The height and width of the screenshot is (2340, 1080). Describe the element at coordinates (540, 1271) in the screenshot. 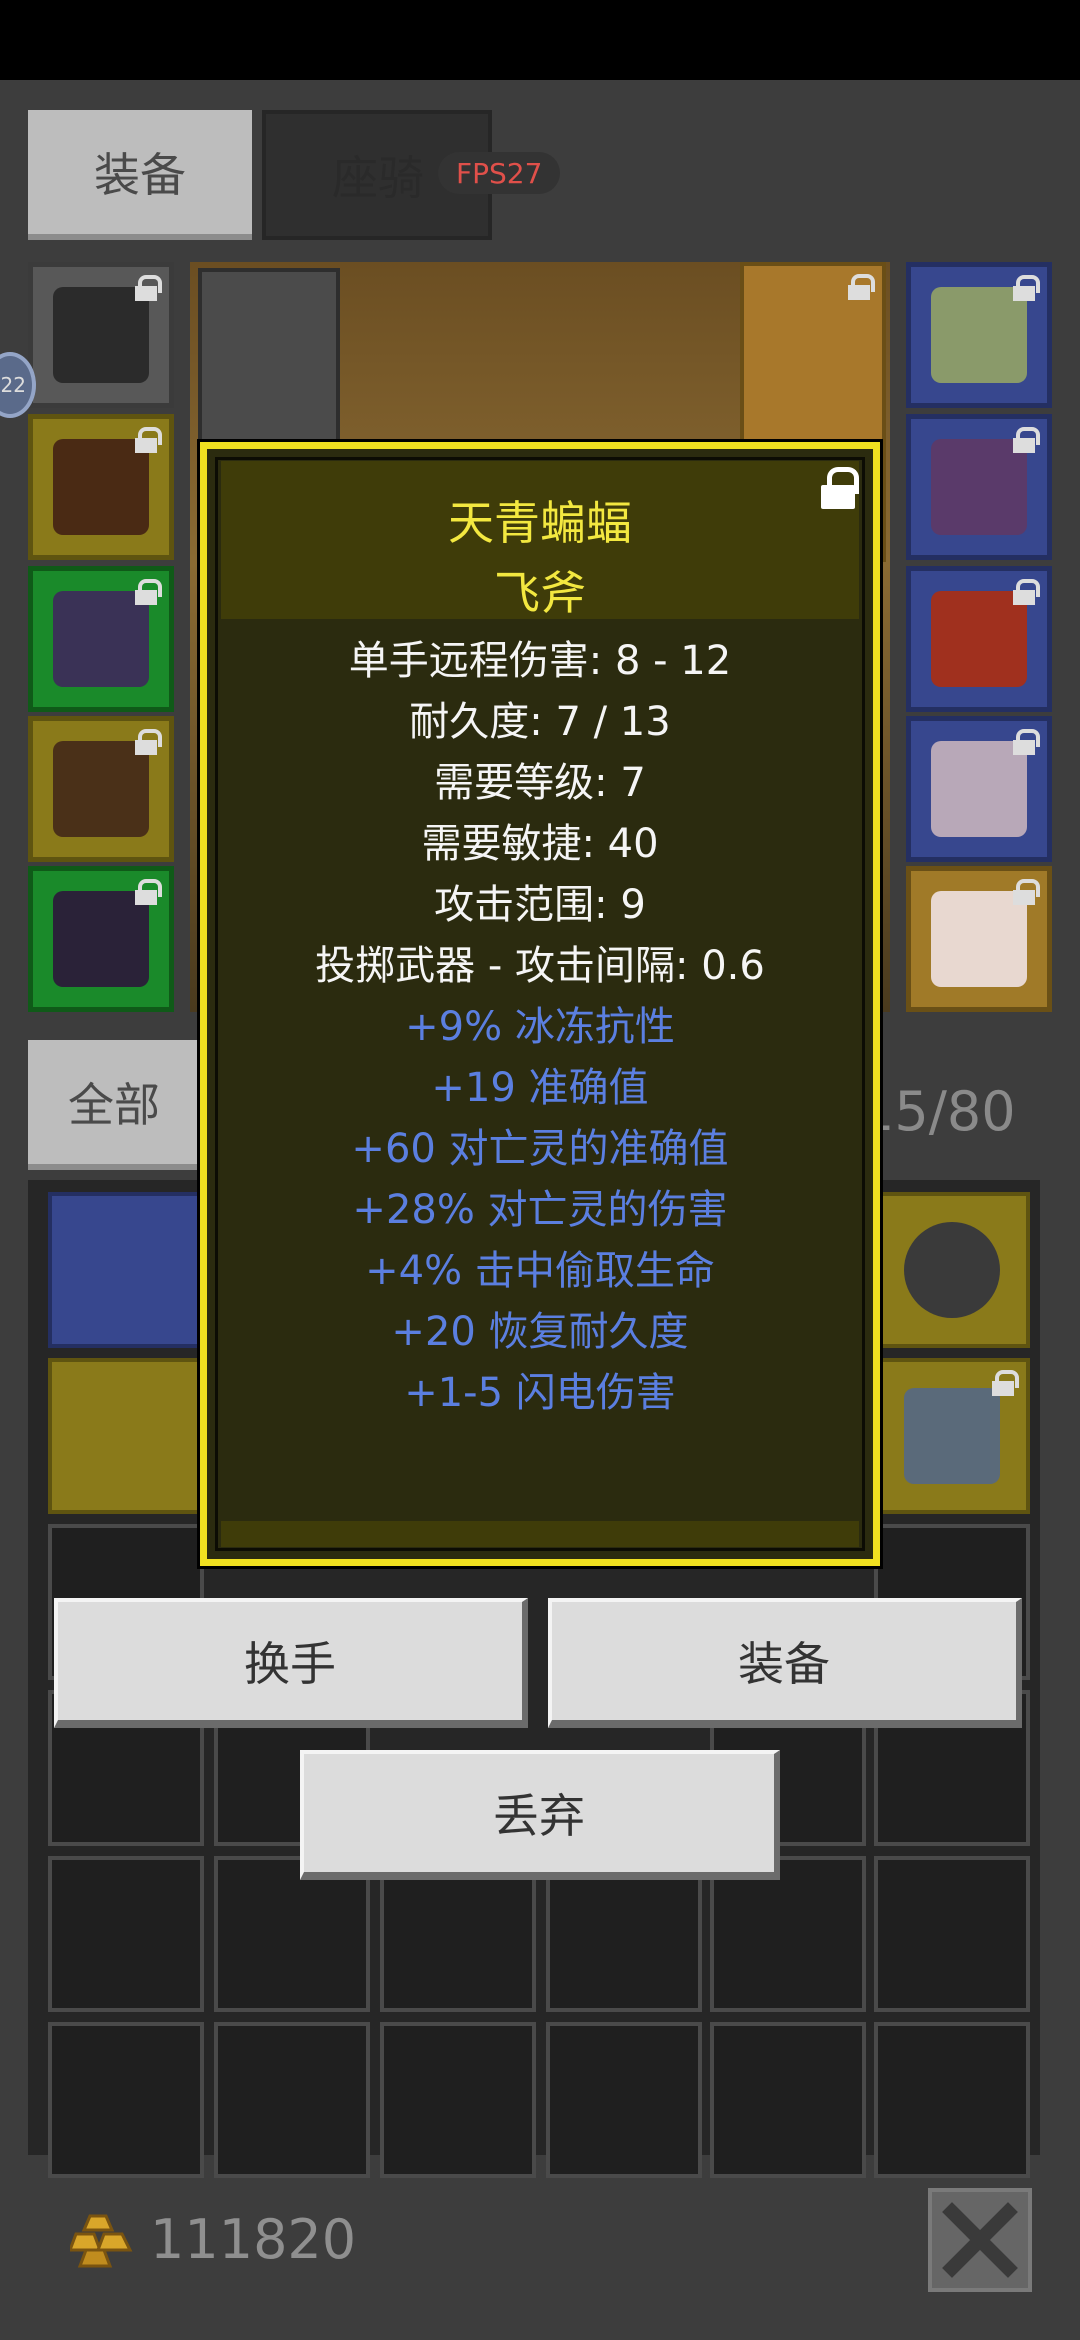

I see `item-modifier: +4% 击中偷取生命` at that location.